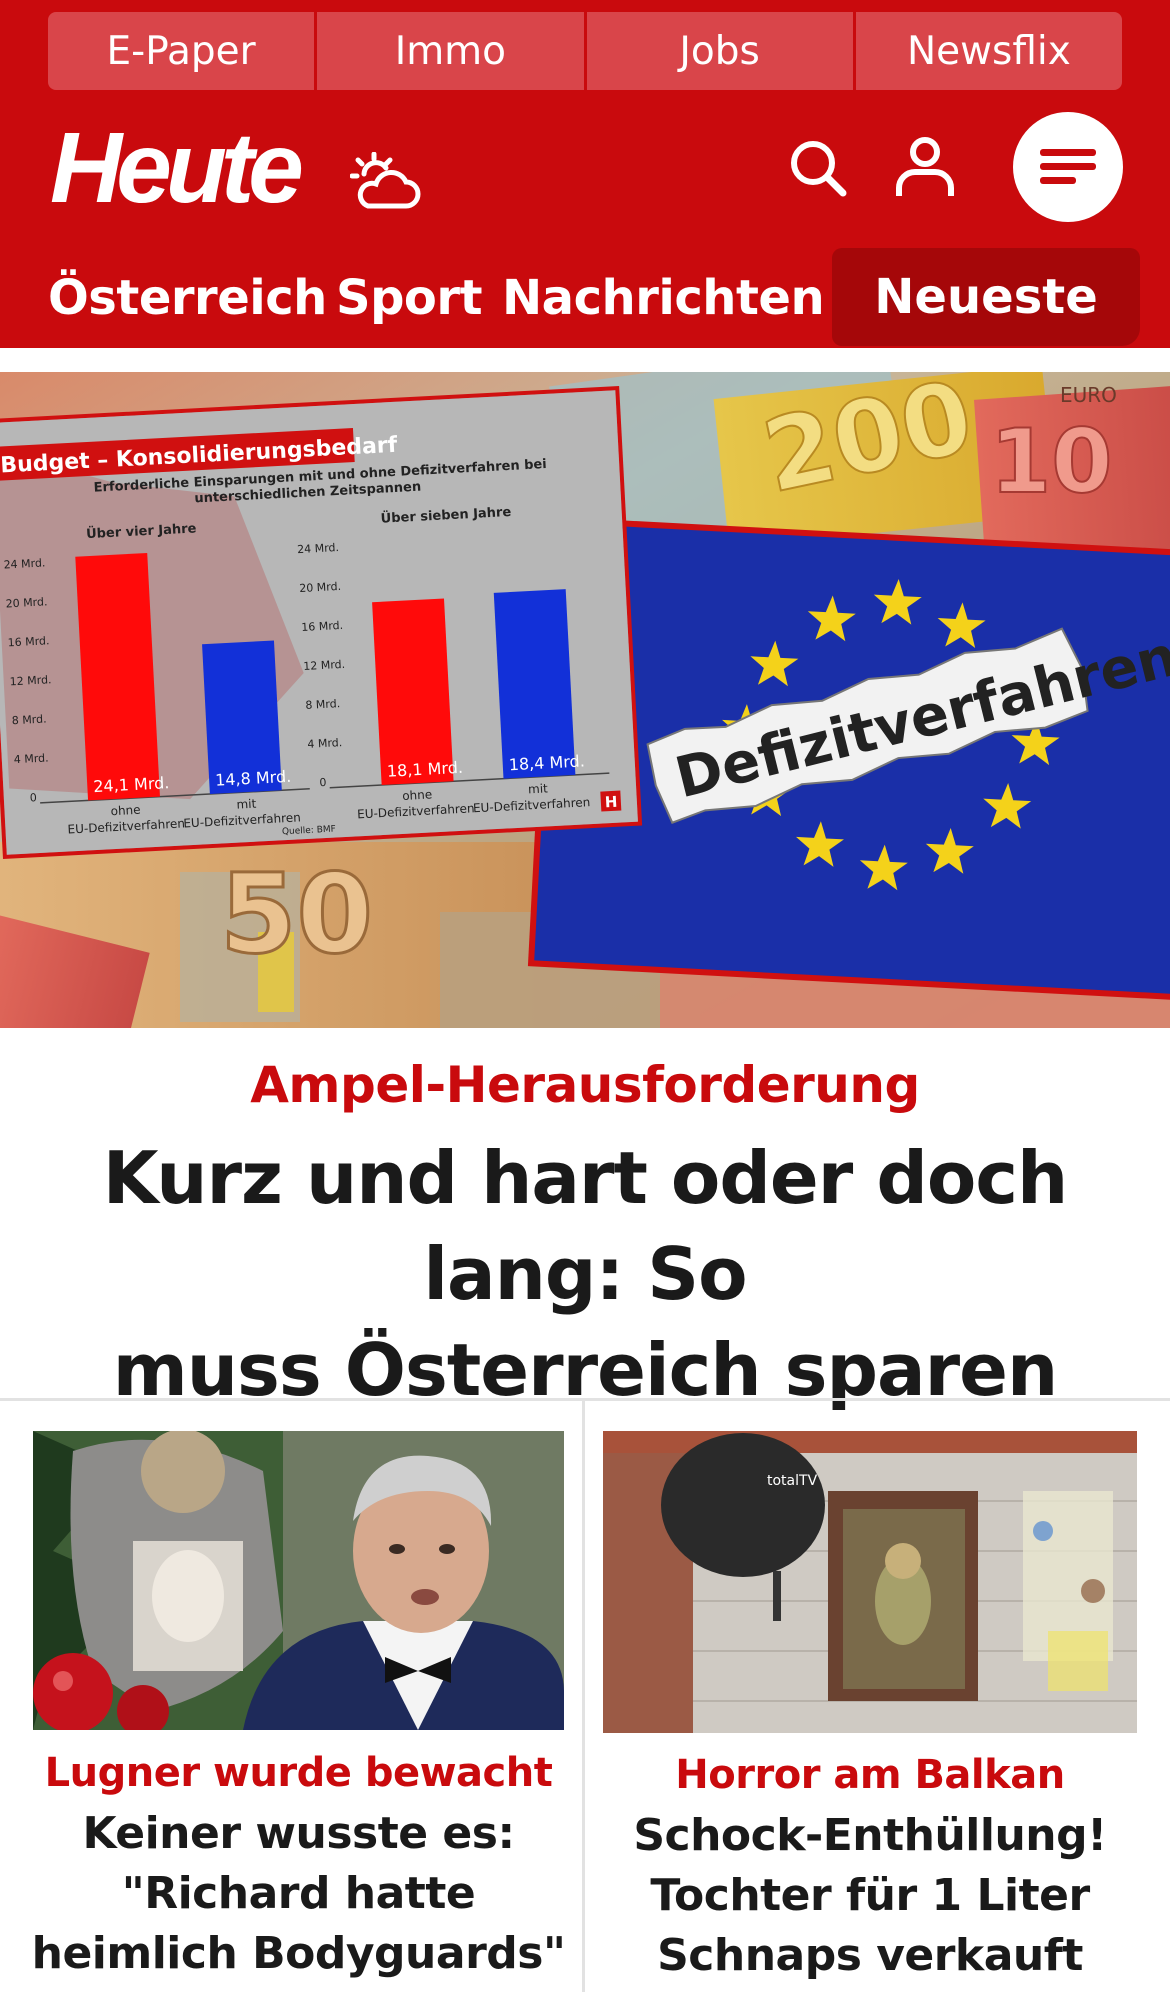  Describe the element at coordinates (721, 51) in the screenshot. I see `service-link-jobs: Jobs` at that location.